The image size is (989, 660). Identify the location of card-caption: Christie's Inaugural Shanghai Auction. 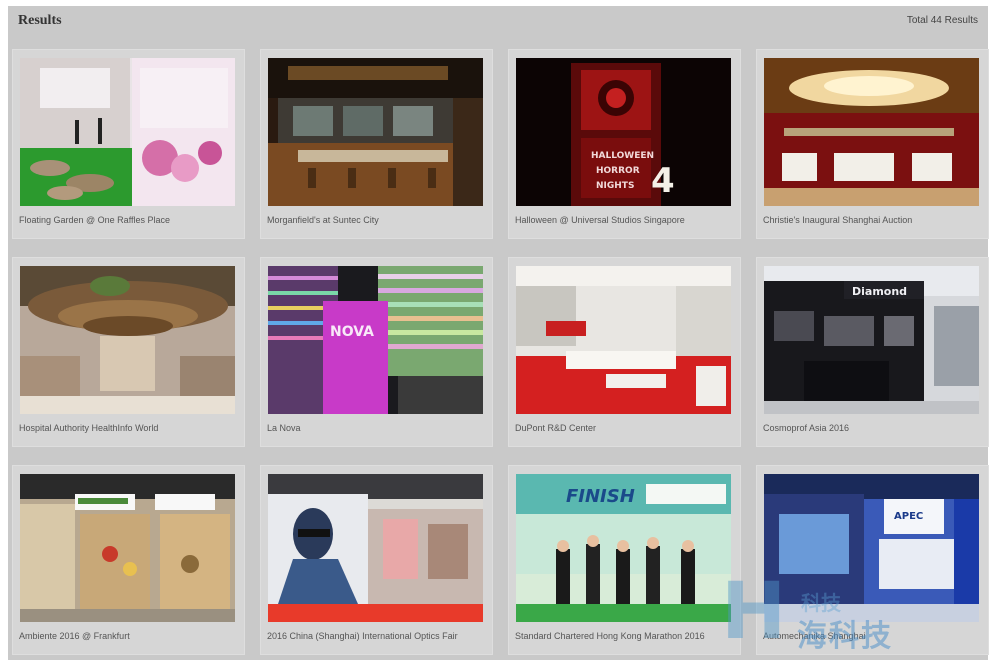
(873, 220).